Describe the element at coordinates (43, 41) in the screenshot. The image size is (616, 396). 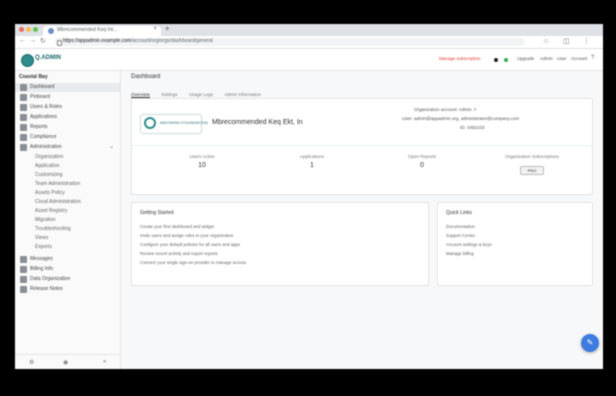
I see `reload-icon: ↻` at that location.